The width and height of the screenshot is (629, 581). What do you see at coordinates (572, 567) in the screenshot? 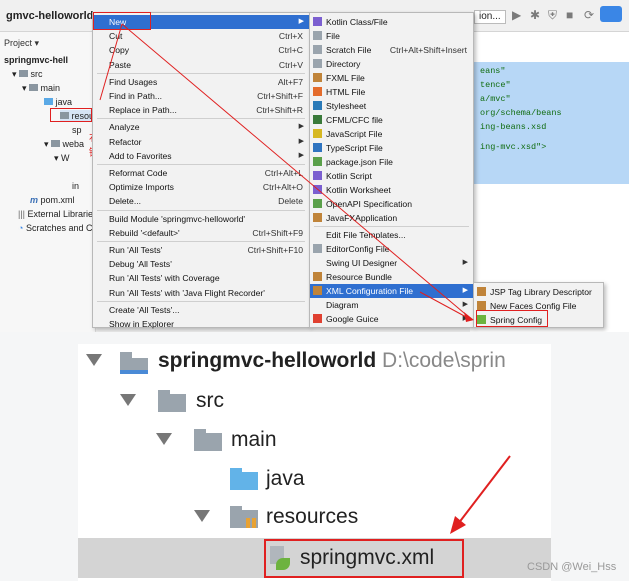
I see `watermark: CSDN @Wei_Hss` at bounding box center [572, 567].